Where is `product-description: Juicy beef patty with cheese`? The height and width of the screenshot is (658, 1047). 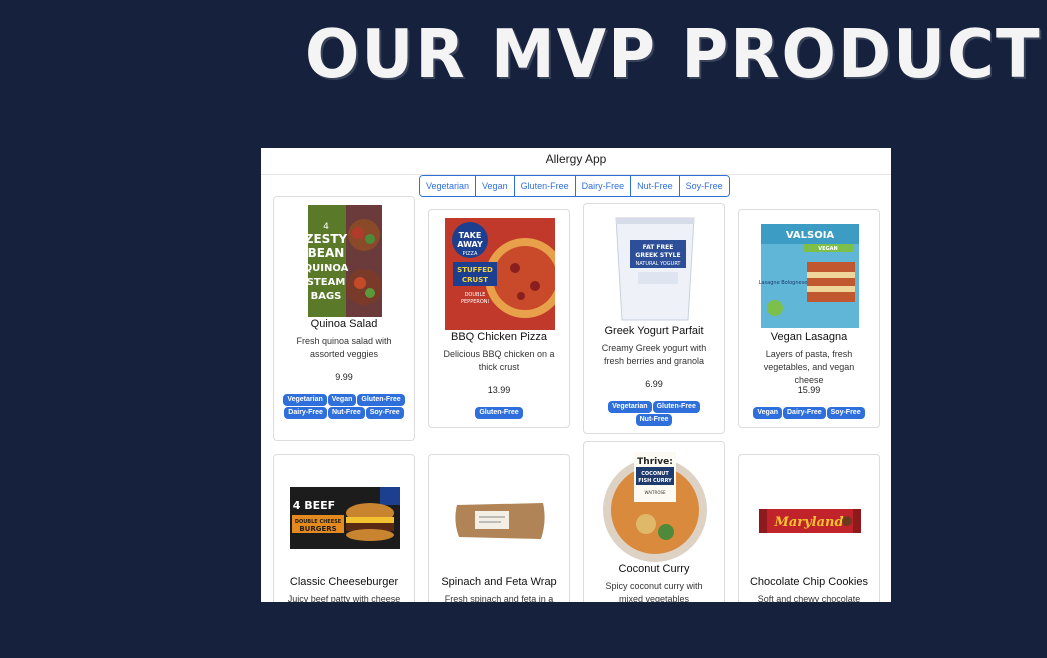 product-description: Juicy beef patty with cheese is located at coordinates (344, 598).